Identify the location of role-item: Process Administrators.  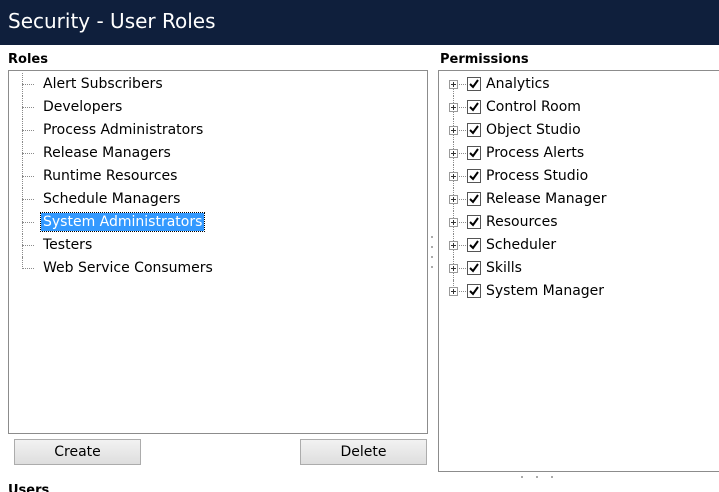
(116, 130).